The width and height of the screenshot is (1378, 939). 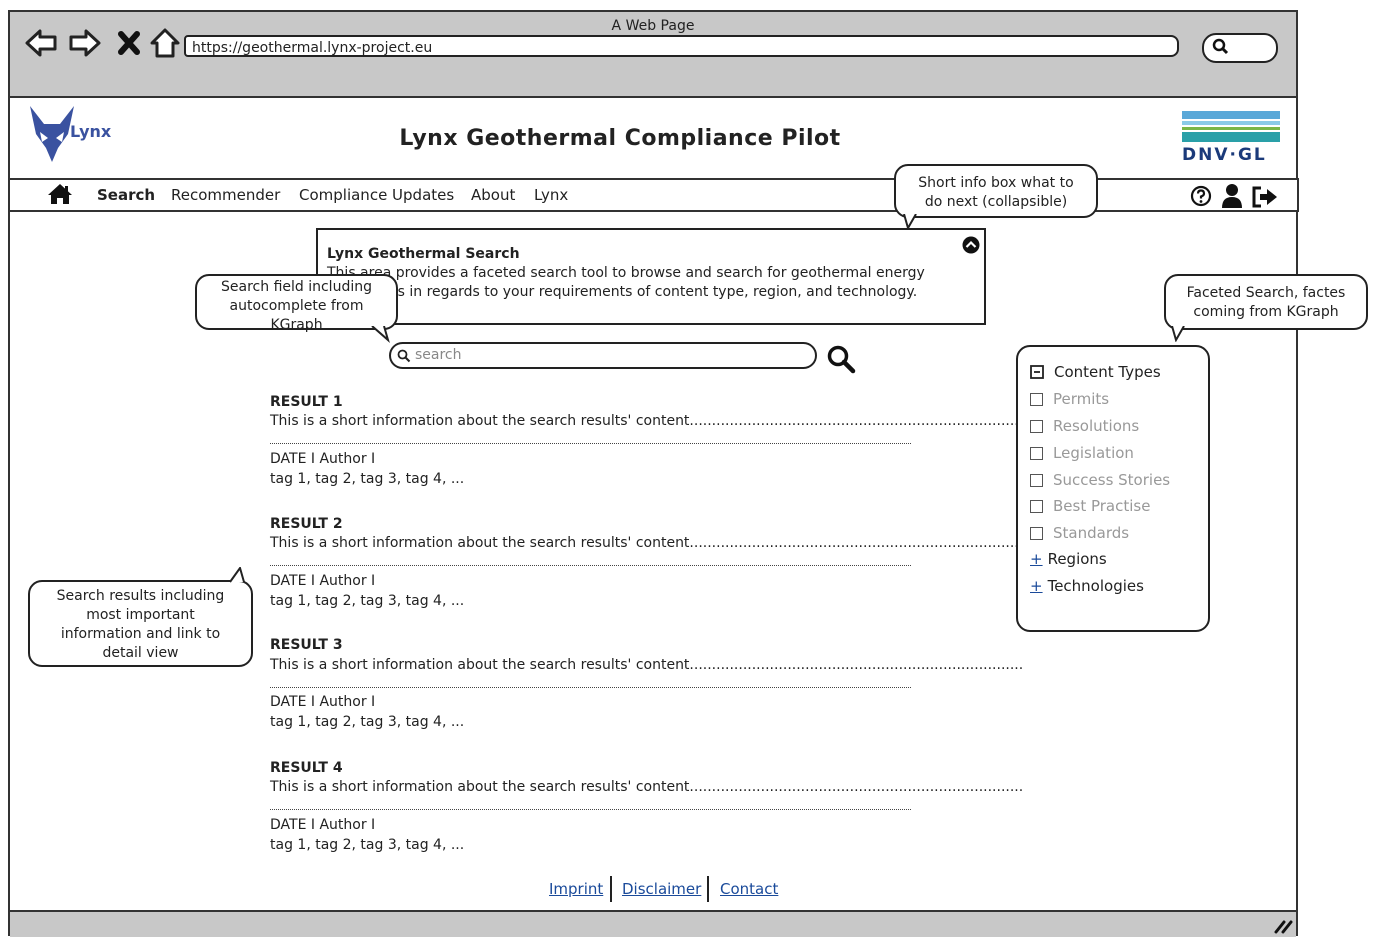 What do you see at coordinates (1096, 426) in the screenshot?
I see `facet-label: Resolutions` at bounding box center [1096, 426].